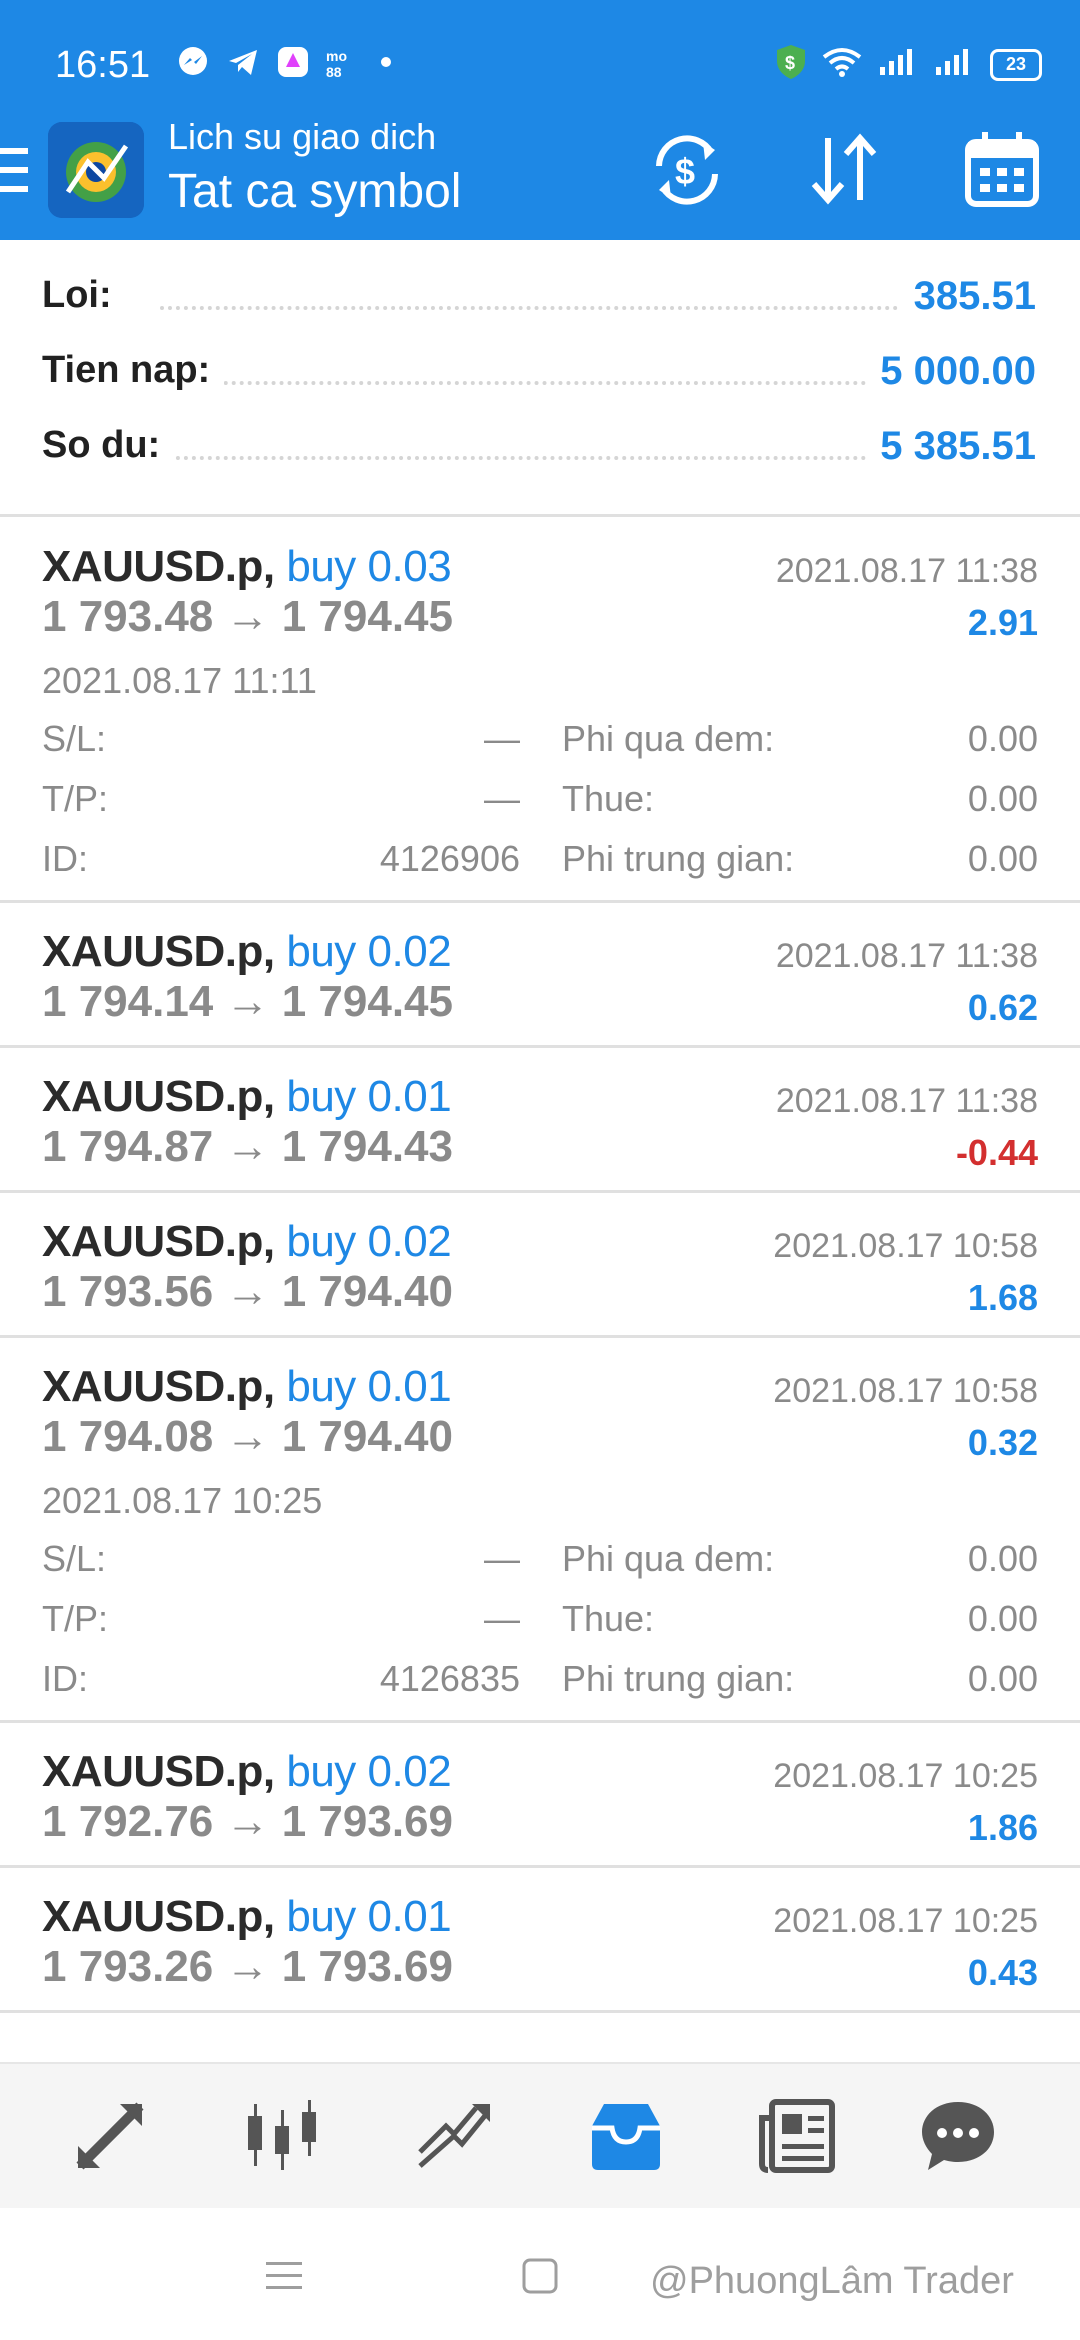 The height and width of the screenshot is (2340, 1080). What do you see at coordinates (110, 2136) in the screenshot?
I see `quotes-icon` at bounding box center [110, 2136].